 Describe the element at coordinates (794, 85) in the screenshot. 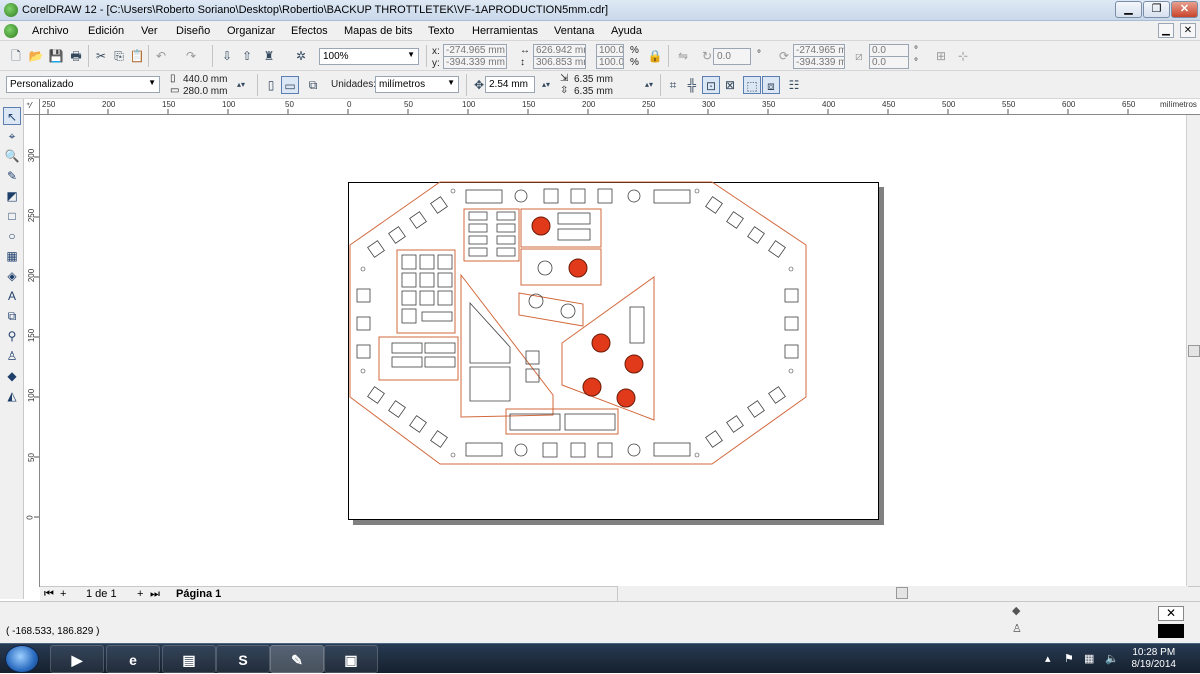

I see `options-icon: ☷` at that location.